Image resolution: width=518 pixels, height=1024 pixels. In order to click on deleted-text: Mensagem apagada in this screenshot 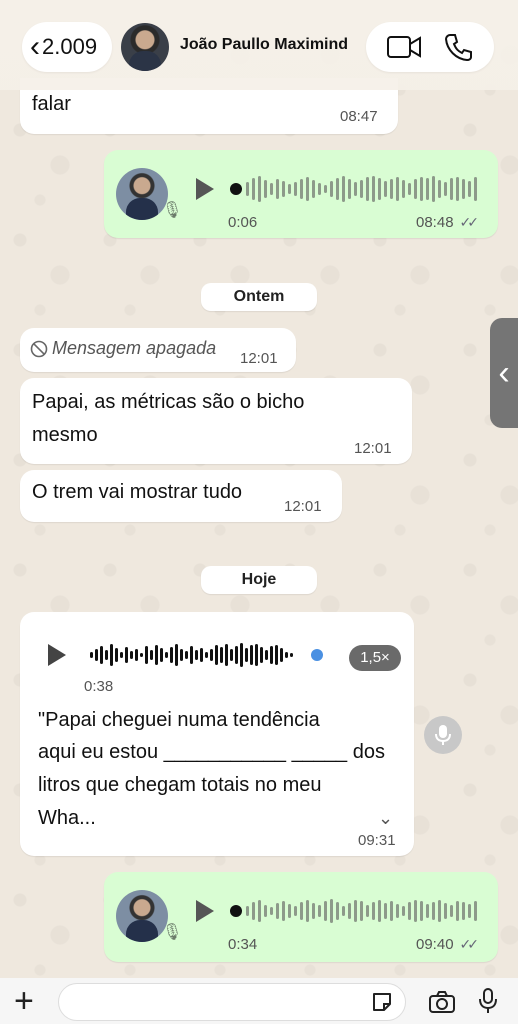, I will do `click(134, 348)`.